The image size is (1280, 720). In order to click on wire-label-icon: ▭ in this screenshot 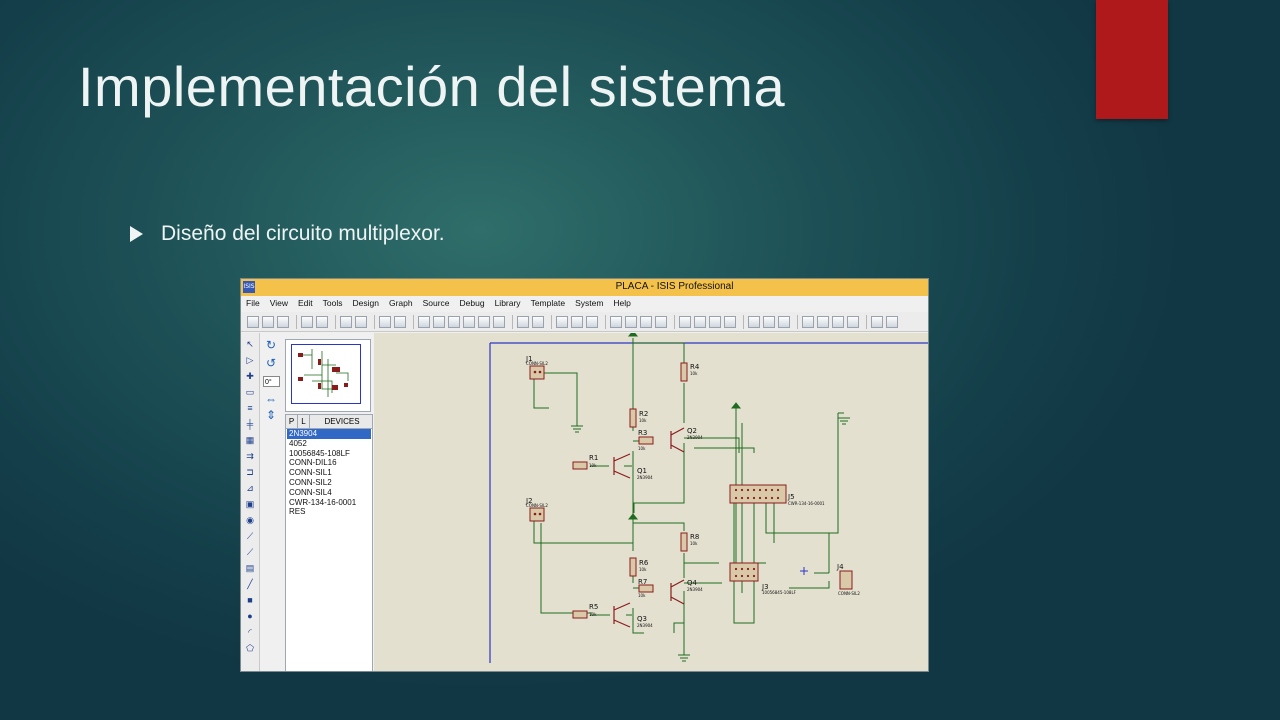, I will do `click(250, 392)`.